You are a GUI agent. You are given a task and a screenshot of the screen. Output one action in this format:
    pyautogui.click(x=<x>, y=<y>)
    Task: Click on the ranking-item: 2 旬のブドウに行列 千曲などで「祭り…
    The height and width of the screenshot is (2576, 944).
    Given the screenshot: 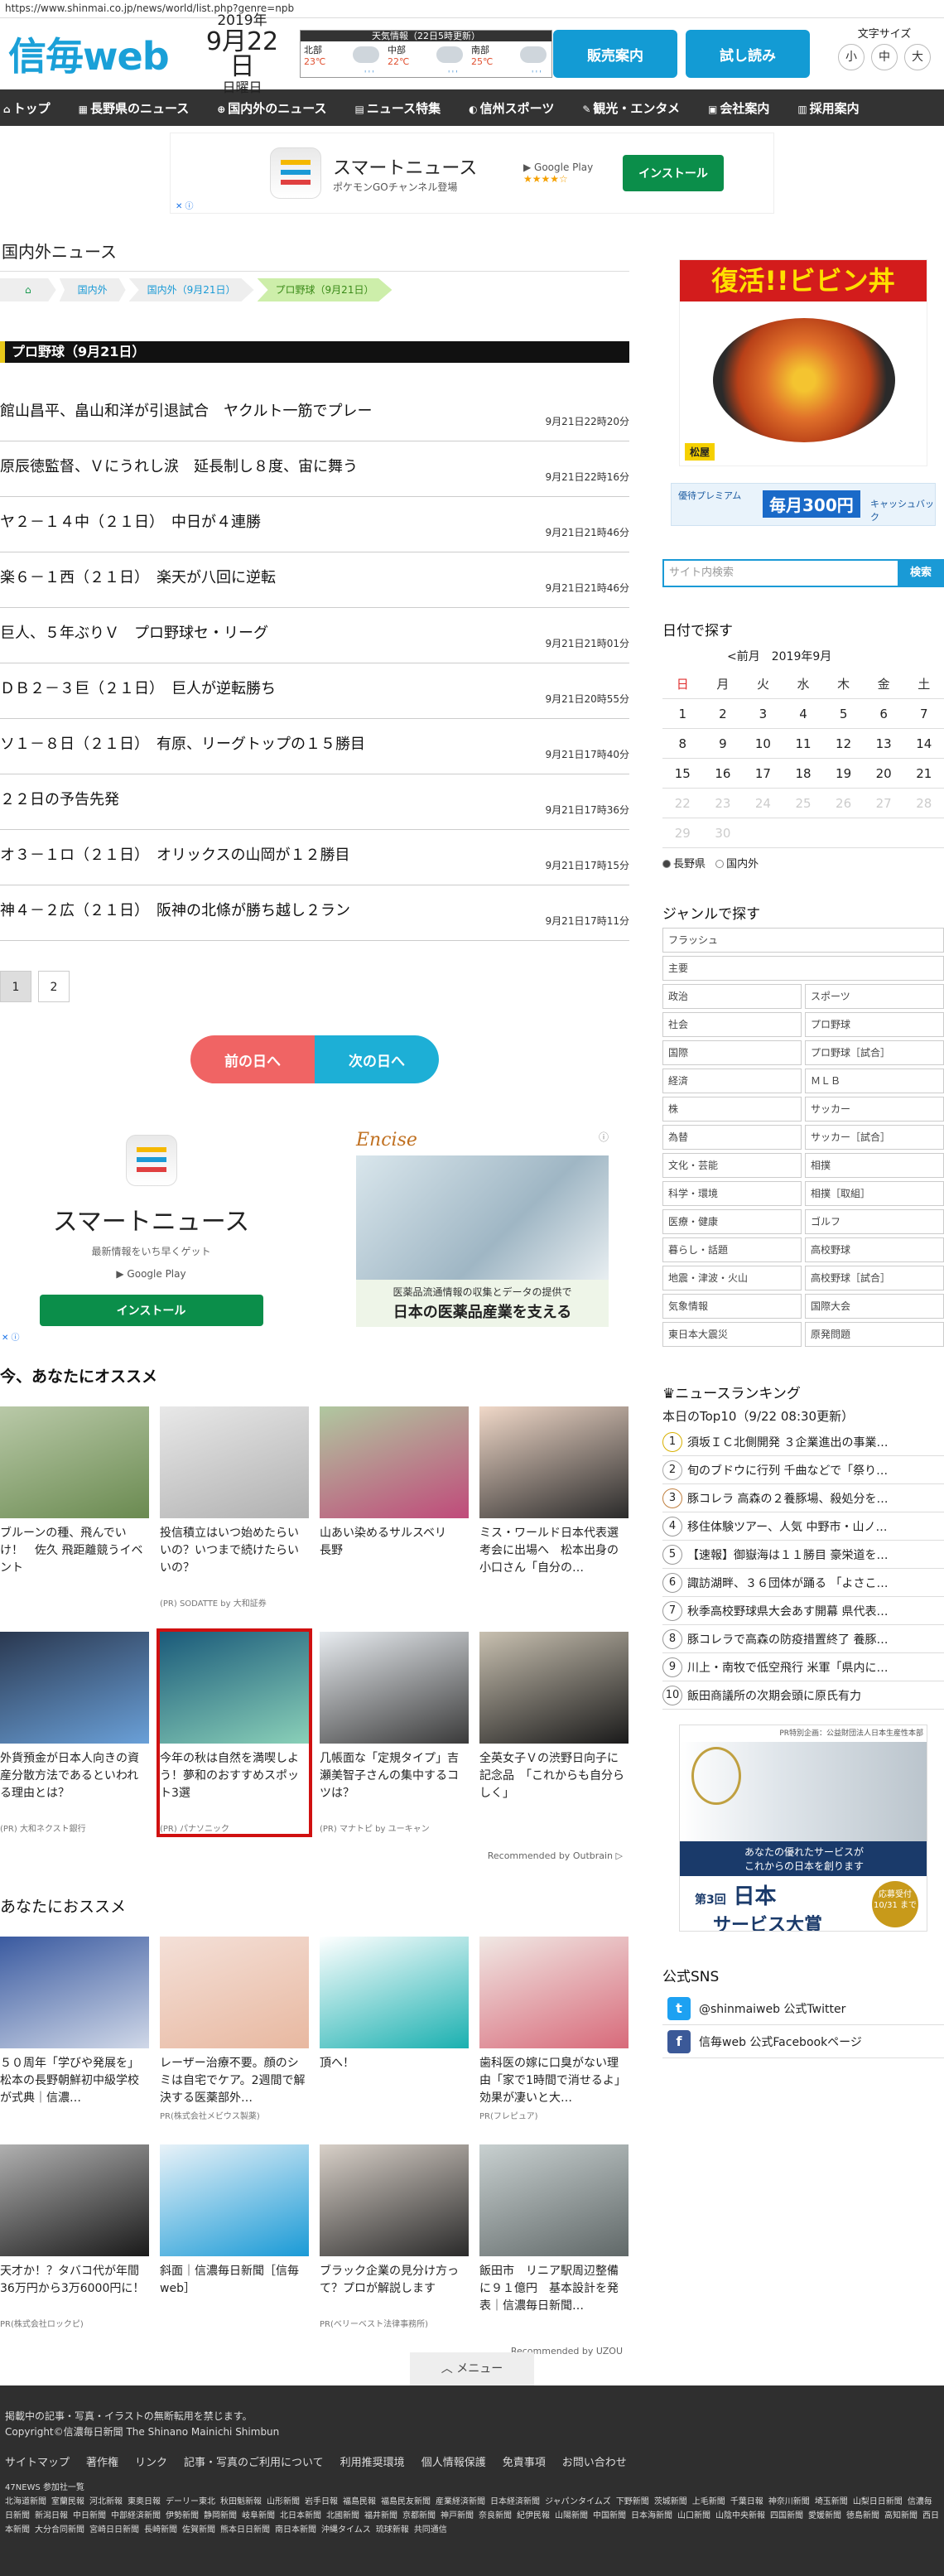 What is the action you would take?
    pyautogui.click(x=803, y=1470)
    